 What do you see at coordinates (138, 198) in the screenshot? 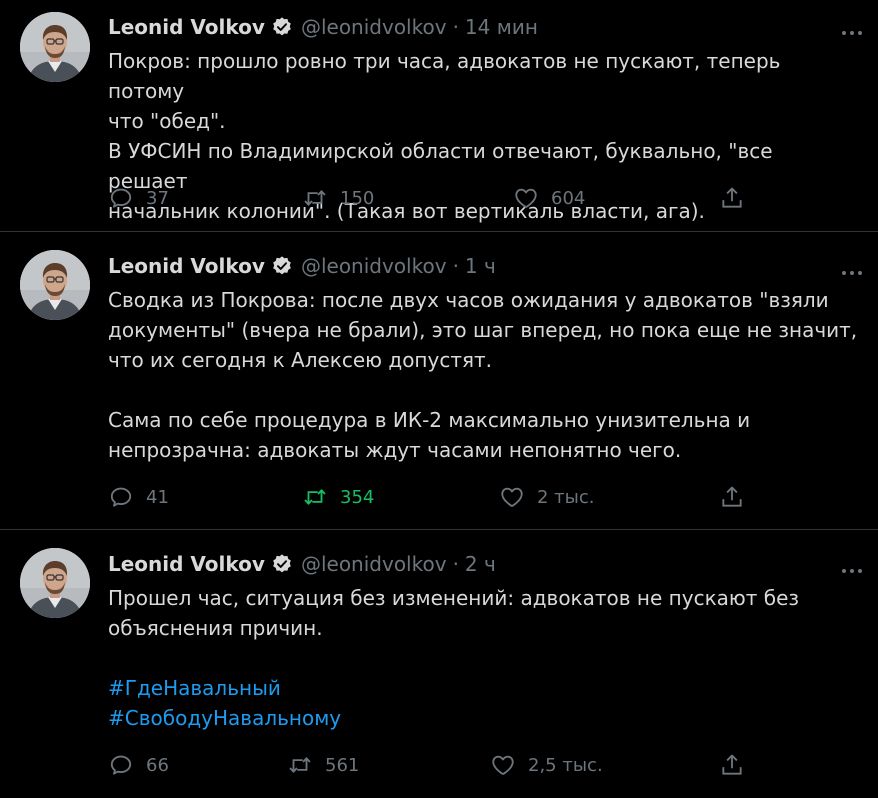
I see `reply-button: 37` at bounding box center [138, 198].